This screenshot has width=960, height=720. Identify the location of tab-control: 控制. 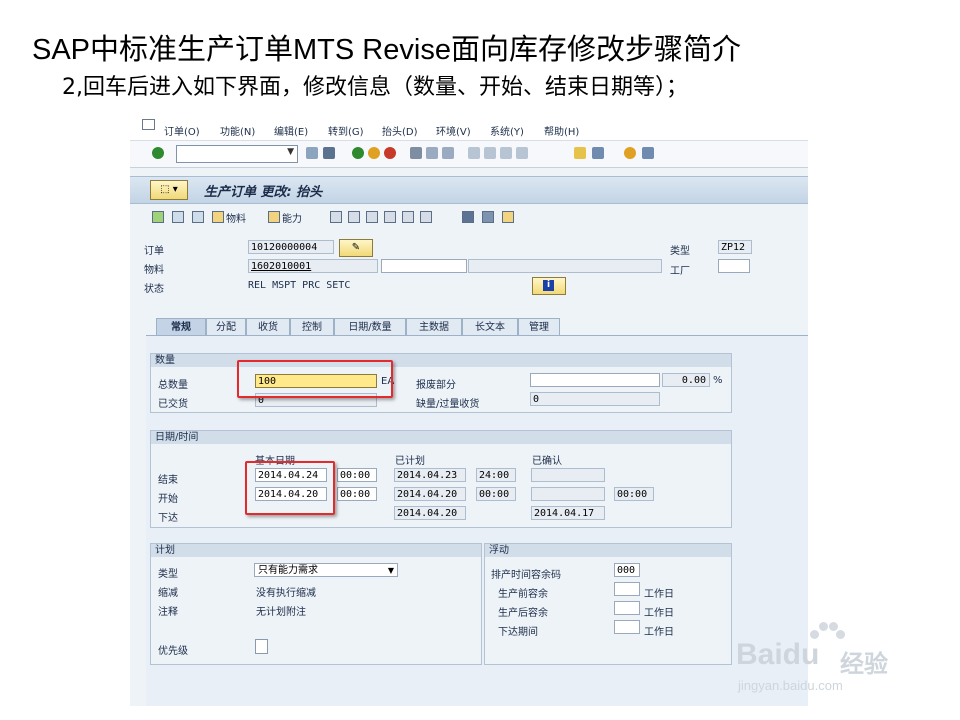
(312, 327).